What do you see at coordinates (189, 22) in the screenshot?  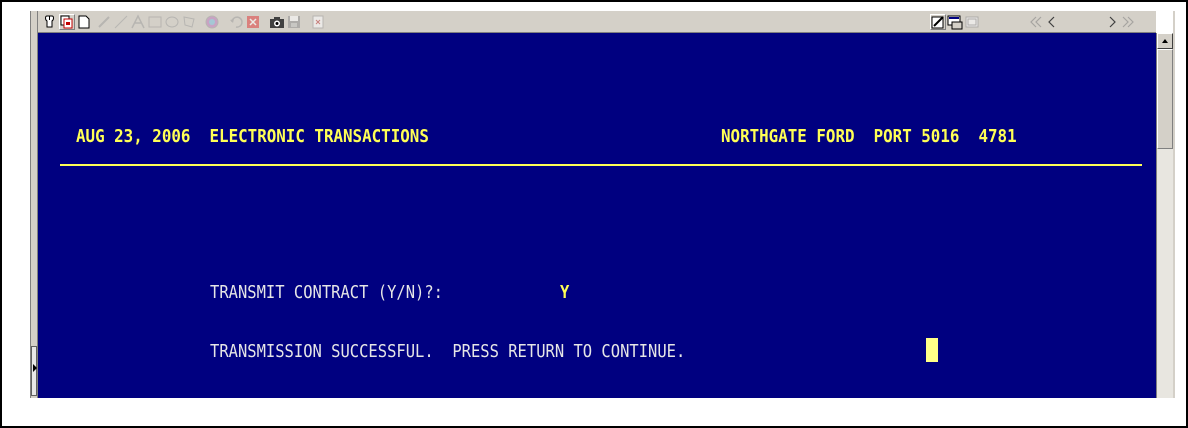 I see `polygon-icon` at bounding box center [189, 22].